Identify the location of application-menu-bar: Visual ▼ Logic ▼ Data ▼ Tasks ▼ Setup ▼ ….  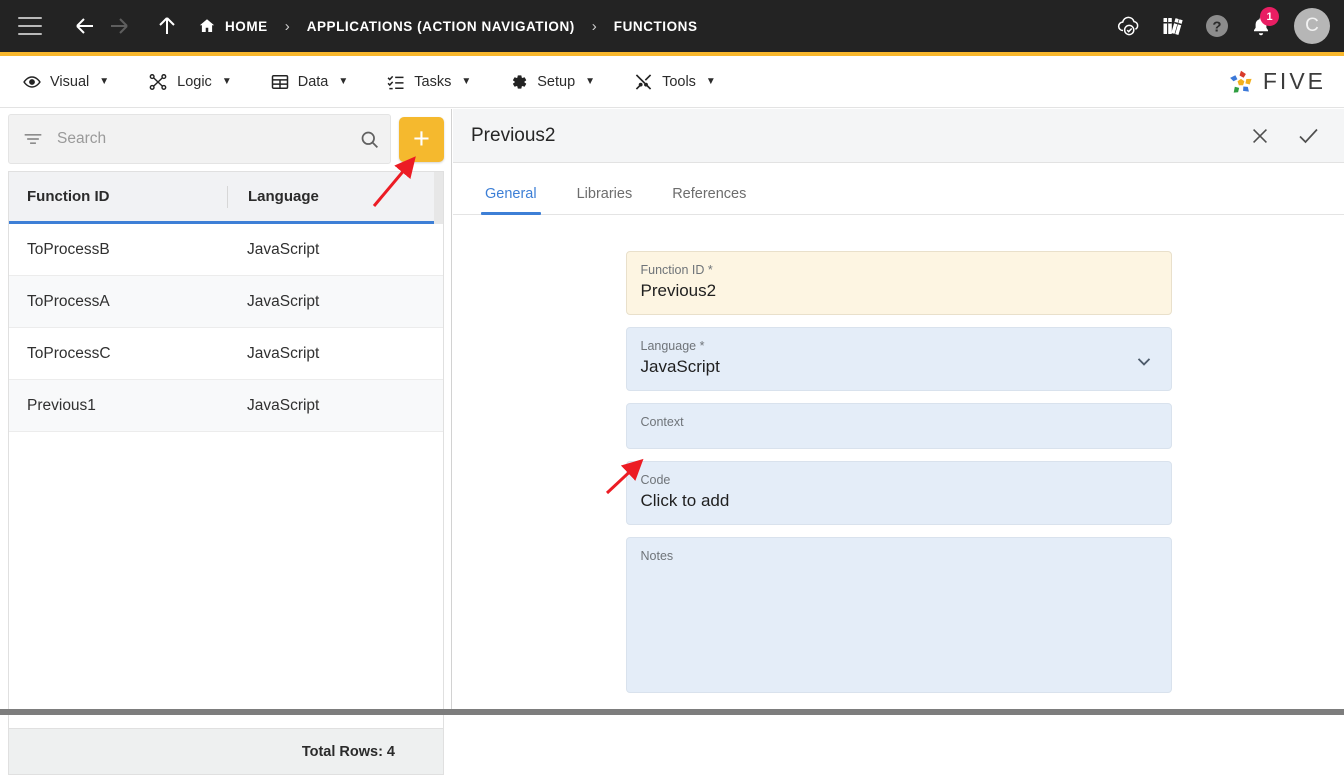
(672, 82).